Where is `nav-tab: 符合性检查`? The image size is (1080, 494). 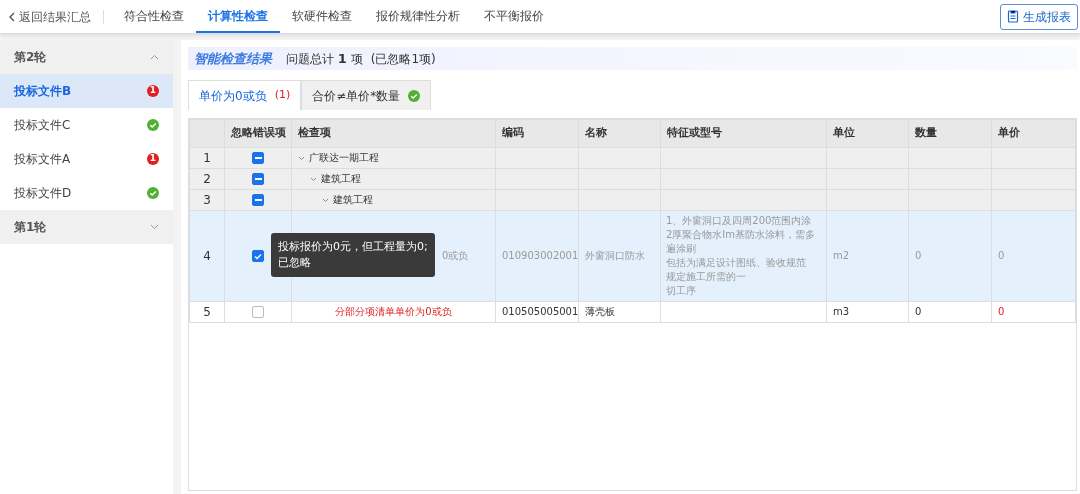 nav-tab: 符合性检查 is located at coordinates (154, 16).